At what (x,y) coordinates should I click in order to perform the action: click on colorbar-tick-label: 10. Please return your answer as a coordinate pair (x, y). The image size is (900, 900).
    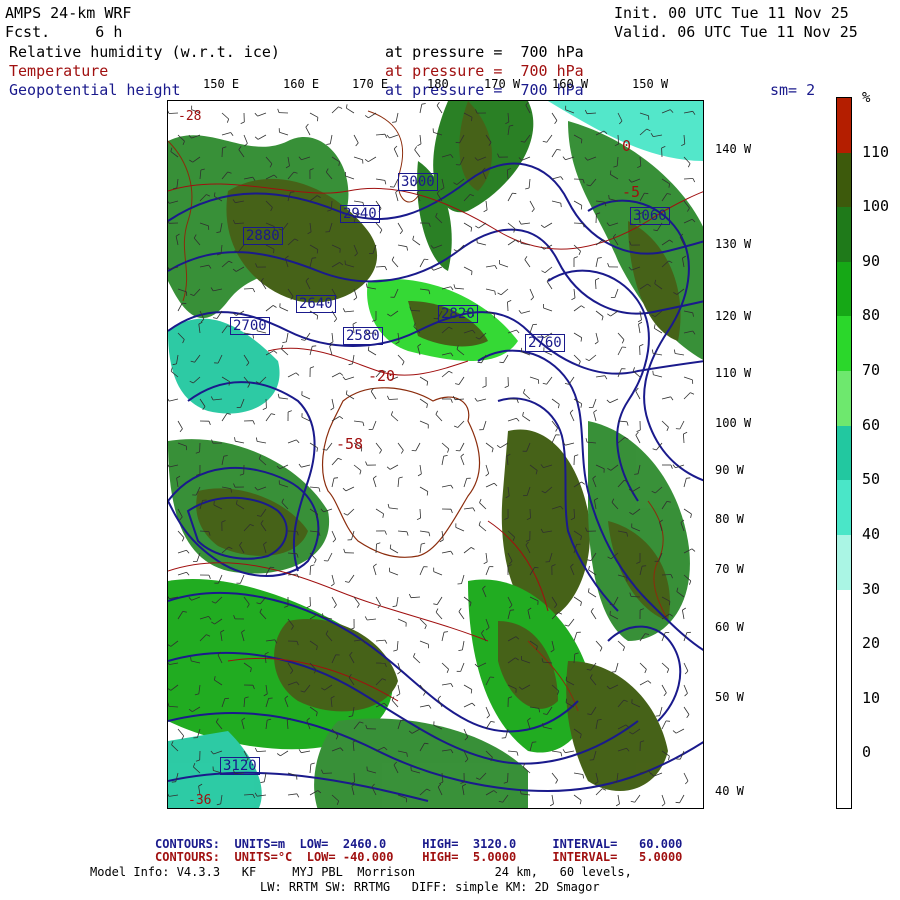
    Looking at the image, I should click on (871, 697).